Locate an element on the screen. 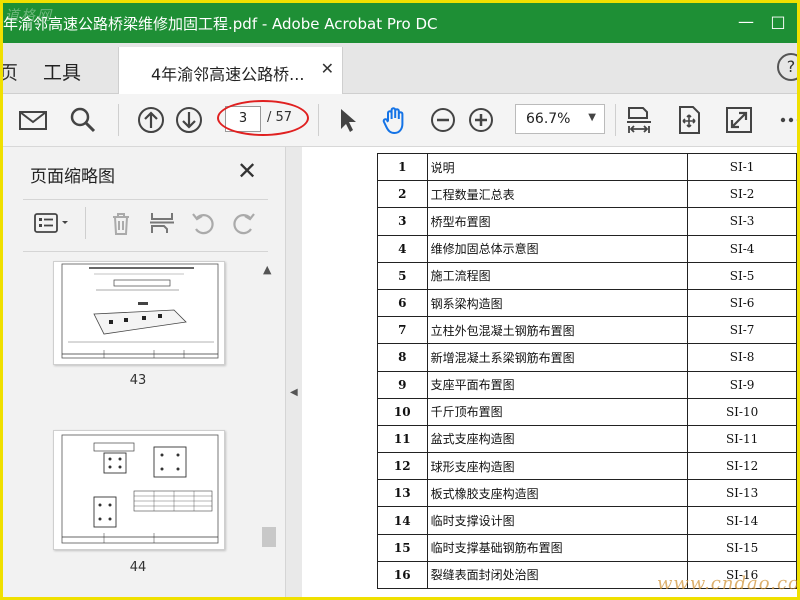  highlight-annotation is located at coordinates (263, 118).